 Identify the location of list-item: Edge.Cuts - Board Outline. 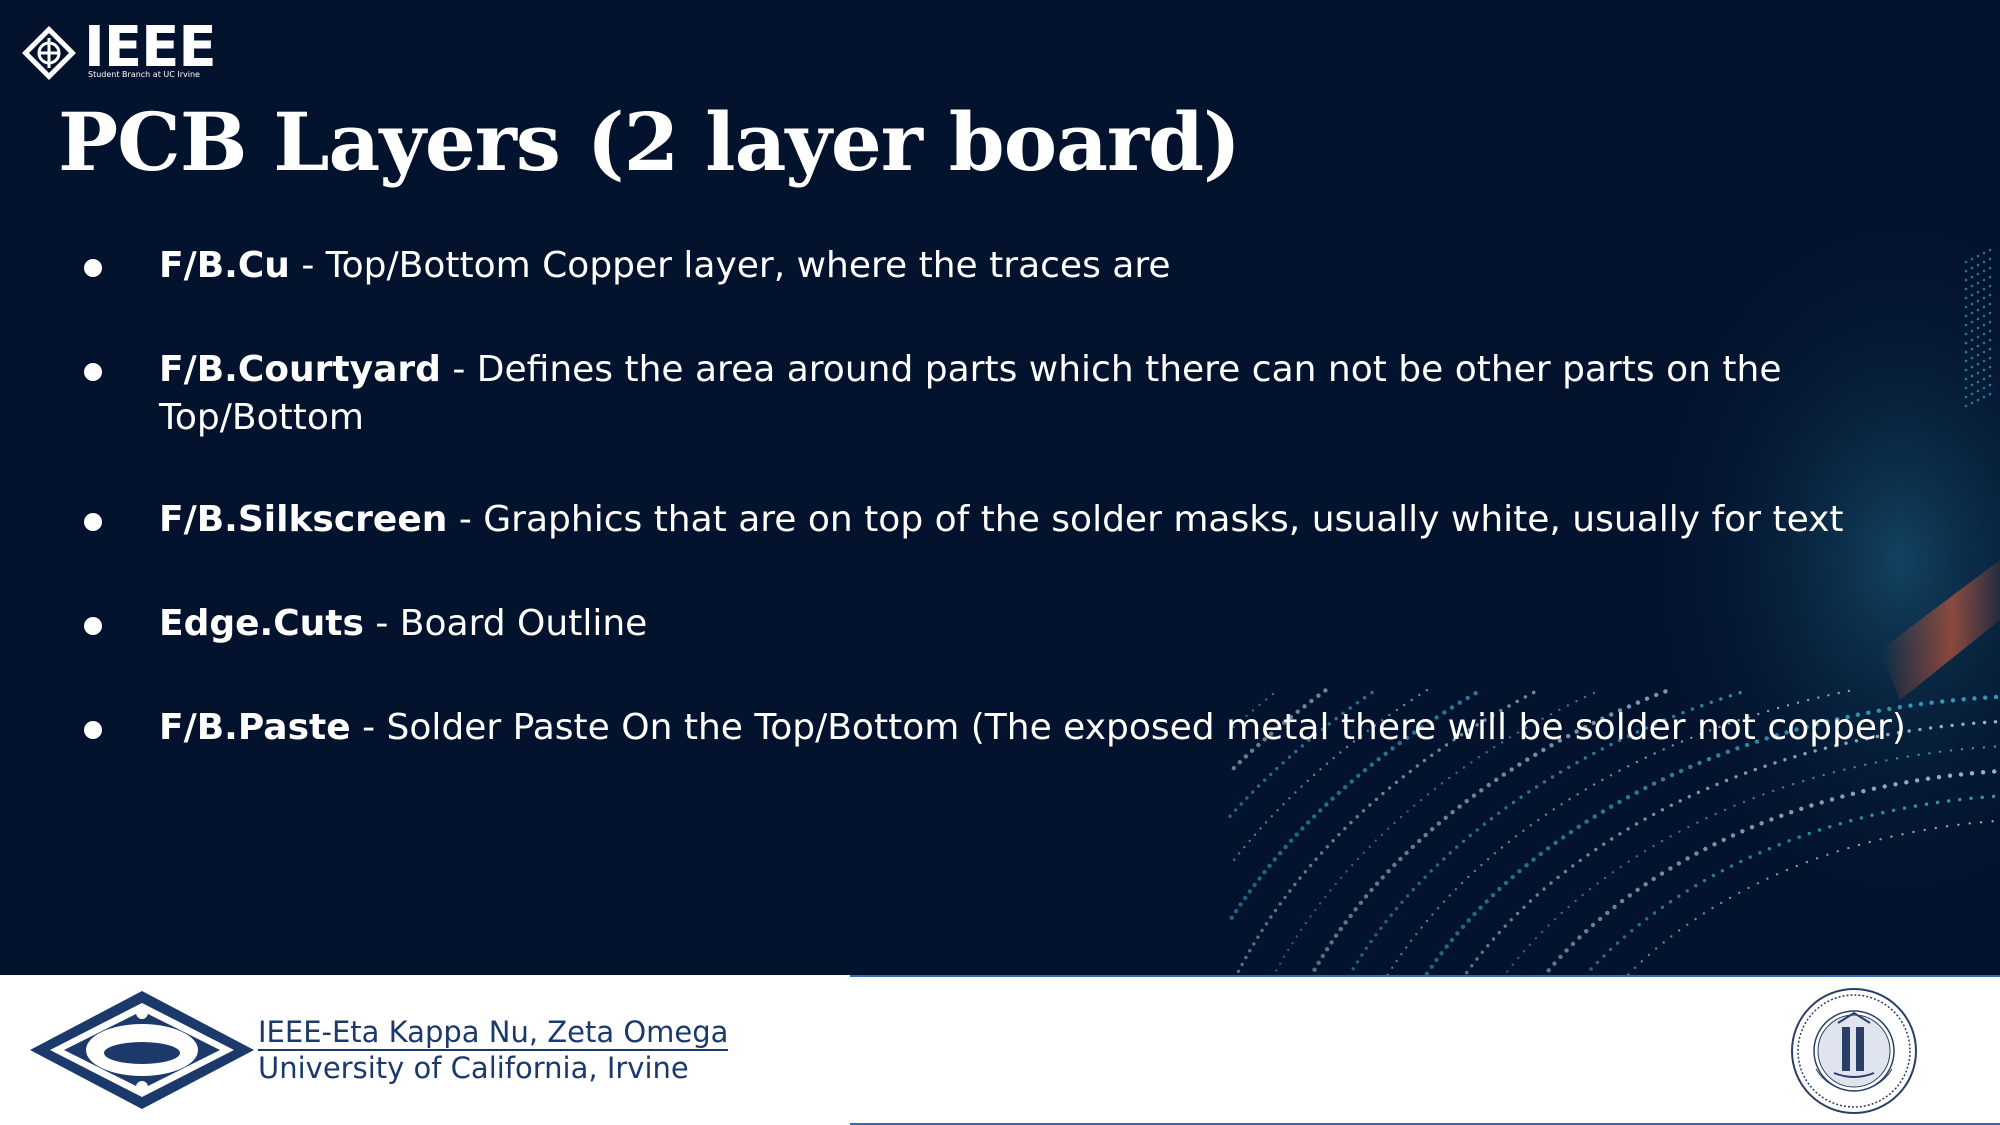
(363, 624).